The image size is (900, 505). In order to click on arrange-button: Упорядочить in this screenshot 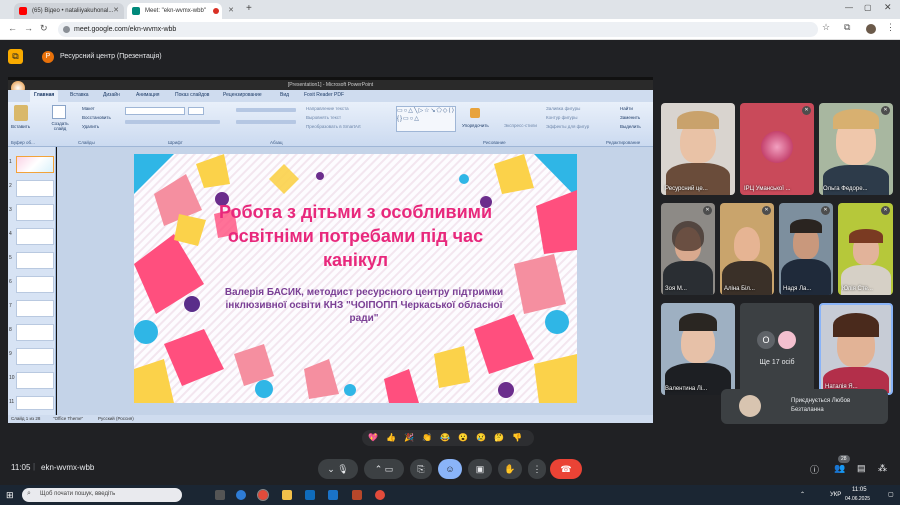, I will do `click(475, 125)`.